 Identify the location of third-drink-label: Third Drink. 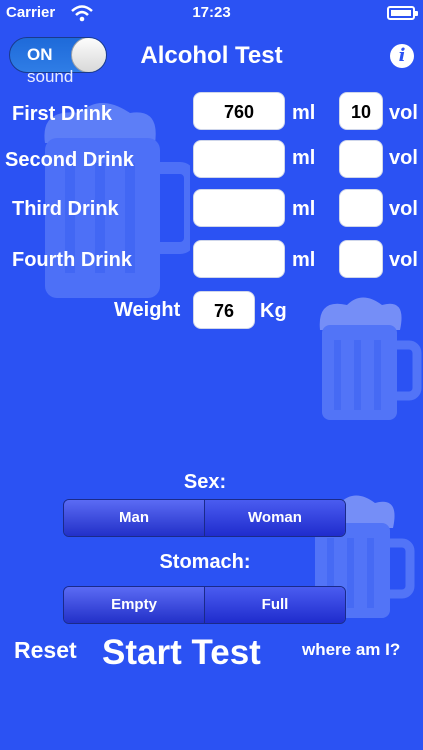
(65, 209).